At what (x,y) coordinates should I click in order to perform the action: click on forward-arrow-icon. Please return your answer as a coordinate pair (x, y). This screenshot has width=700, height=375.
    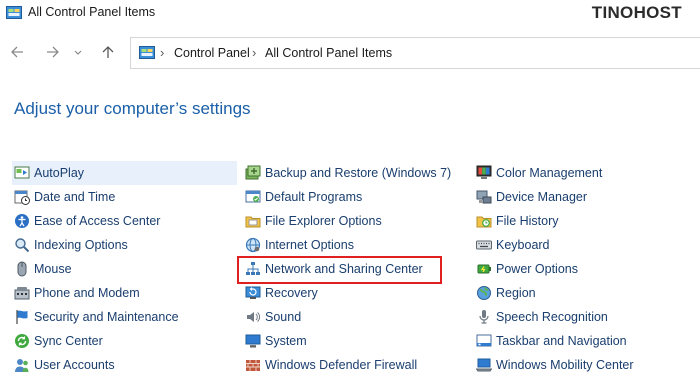
    Looking at the image, I should click on (52, 52).